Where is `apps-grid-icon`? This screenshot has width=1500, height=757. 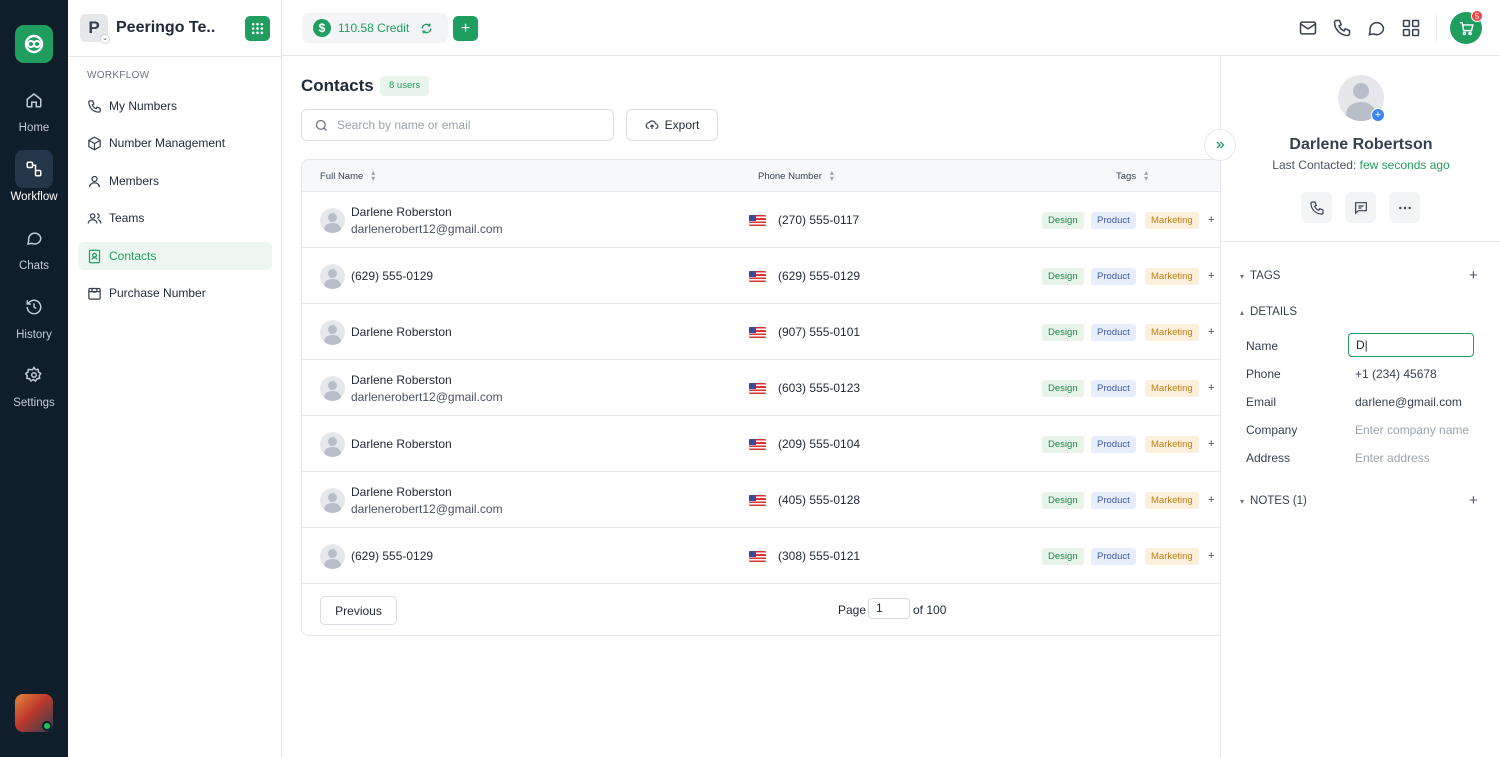 apps-grid-icon is located at coordinates (1411, 28).